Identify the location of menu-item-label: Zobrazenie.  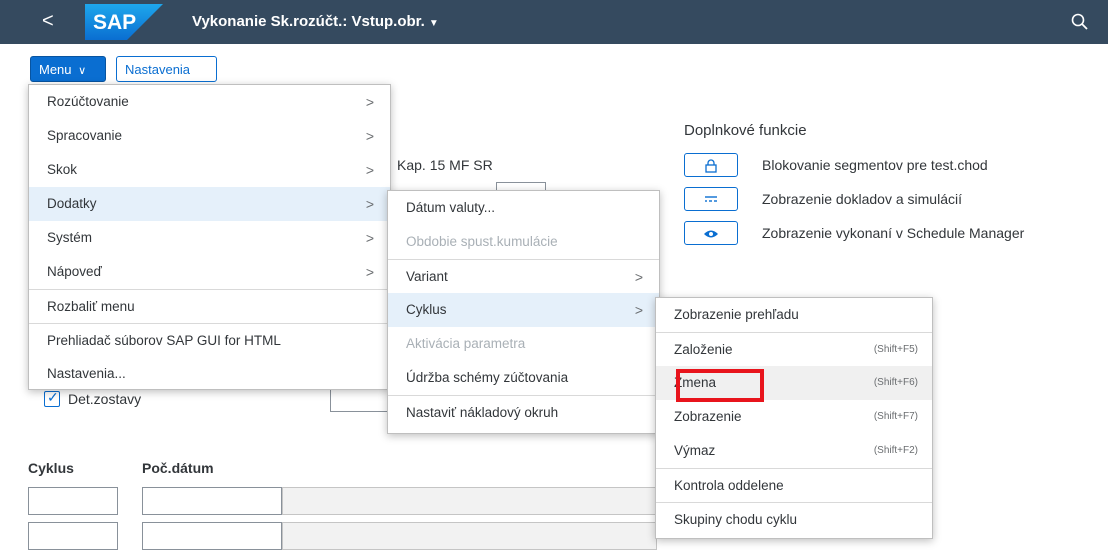
(708, 416).